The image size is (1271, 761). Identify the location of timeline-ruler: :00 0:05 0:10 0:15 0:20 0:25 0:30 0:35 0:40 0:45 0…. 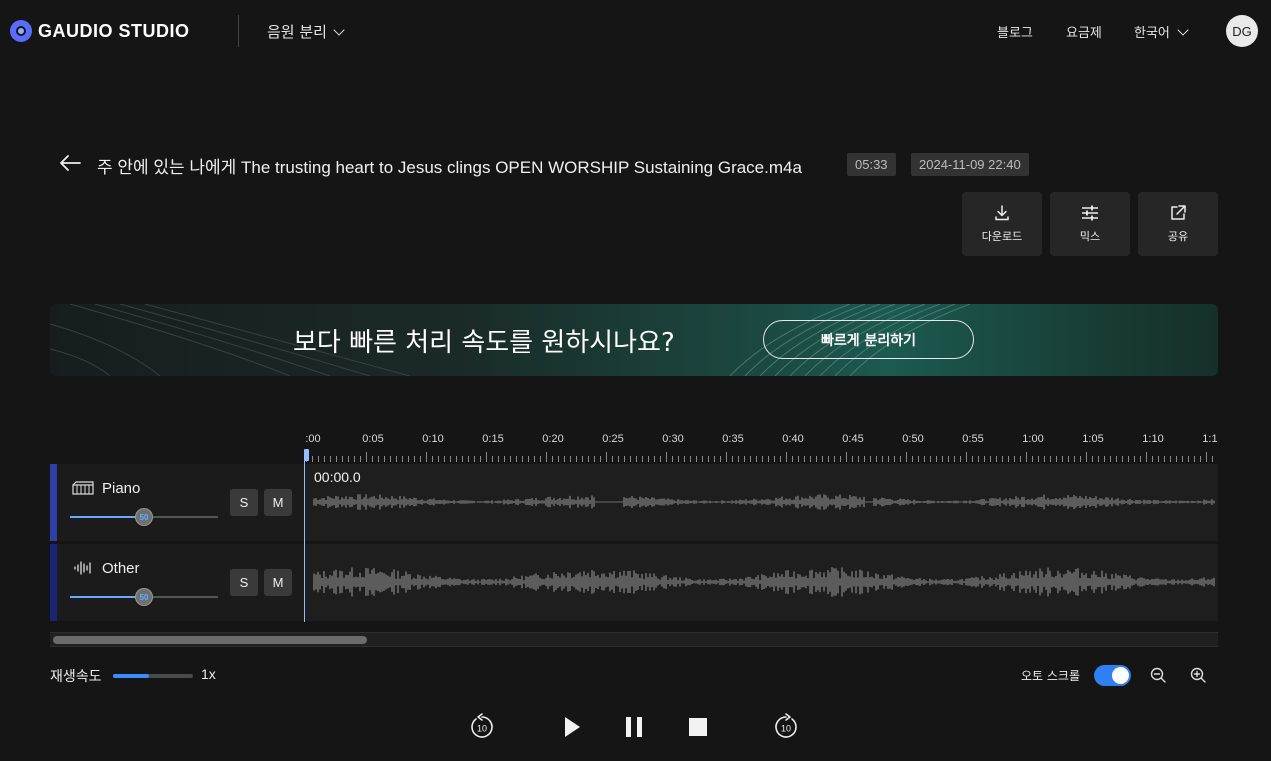
(761, 446).